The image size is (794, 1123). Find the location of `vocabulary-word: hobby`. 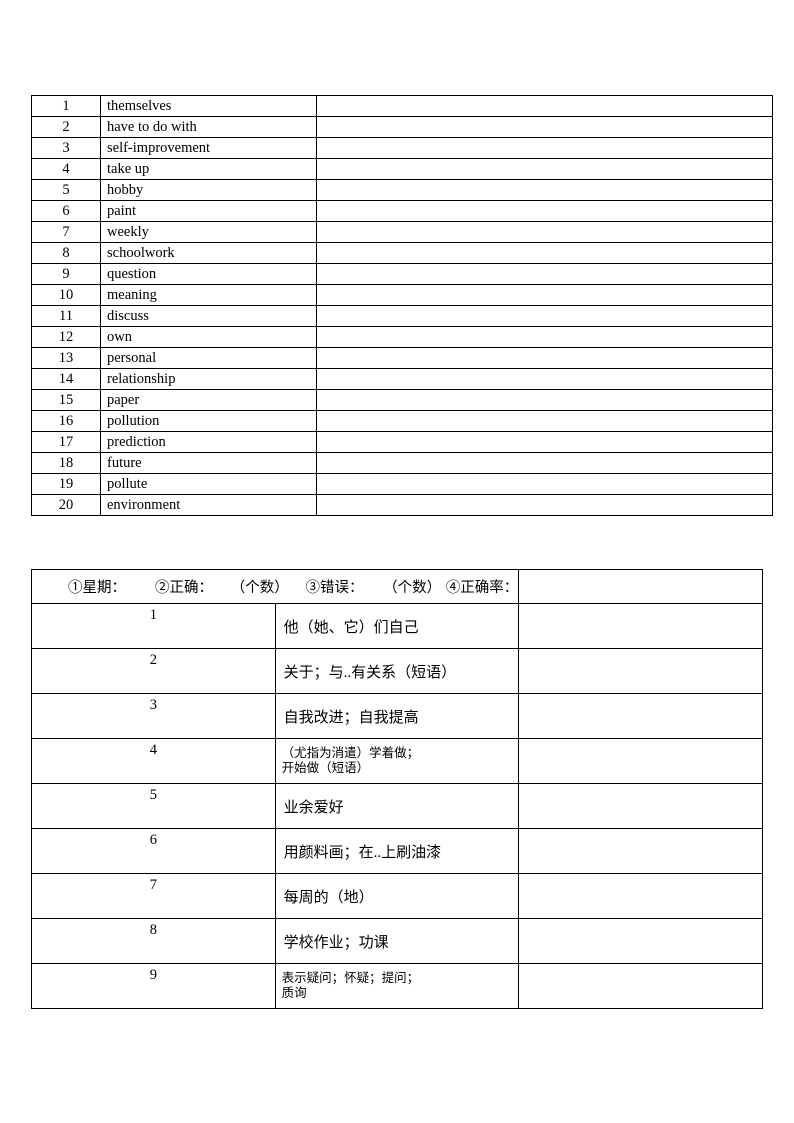

vocabulary-word: hobby is located at coordinates (208, 190).